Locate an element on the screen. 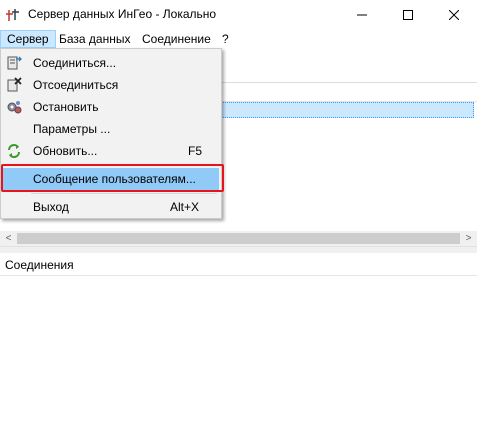 This screenshot has width=477, height=430. menu-help: ? is located at coordinates (225, 39).